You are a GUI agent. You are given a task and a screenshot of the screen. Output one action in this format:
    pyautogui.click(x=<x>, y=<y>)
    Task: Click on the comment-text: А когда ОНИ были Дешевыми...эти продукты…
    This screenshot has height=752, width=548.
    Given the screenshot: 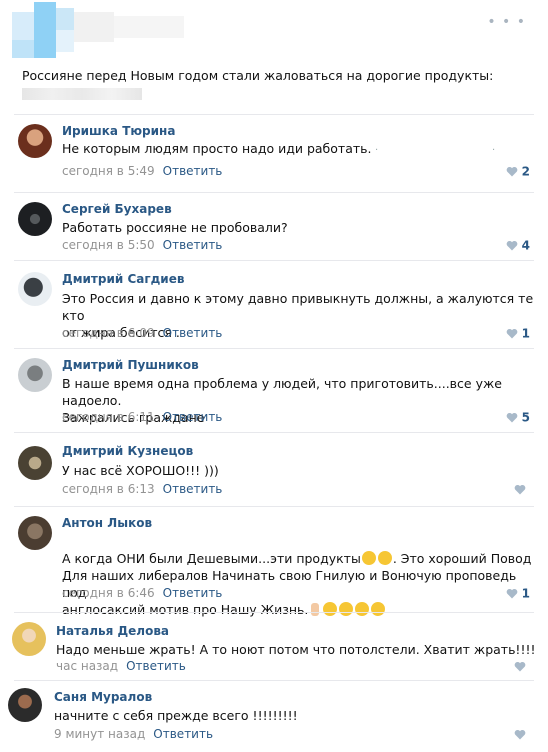 What is the action you would take?
    pyautogui.click(x=297, y=575)
    